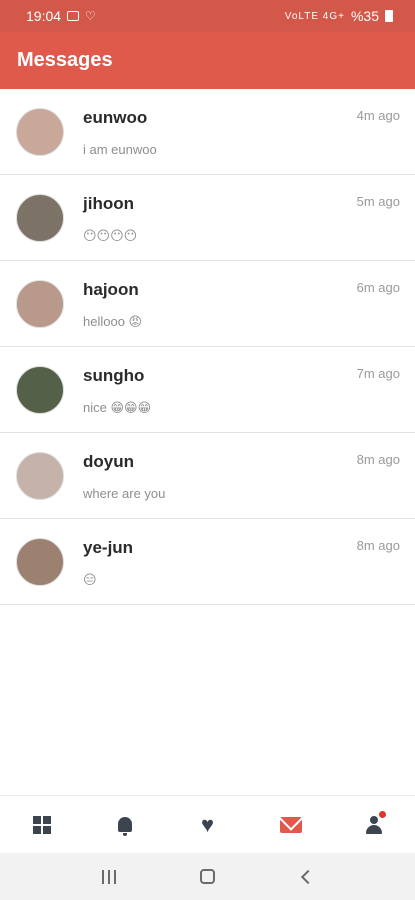 The height and width of the screenshot is (900, 415). I want to click on message-item: doyun where are you 8m ago, so click(207, 476).